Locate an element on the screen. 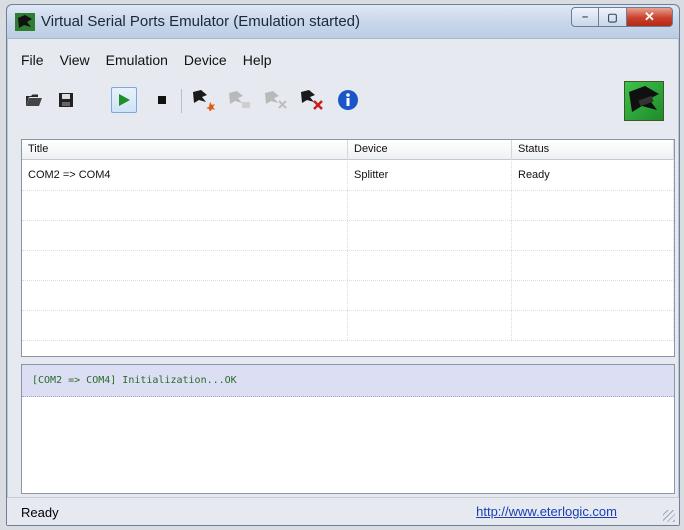 This screenshot has width=684, height=530. new-device-icon is located at coordinates (204, 100).